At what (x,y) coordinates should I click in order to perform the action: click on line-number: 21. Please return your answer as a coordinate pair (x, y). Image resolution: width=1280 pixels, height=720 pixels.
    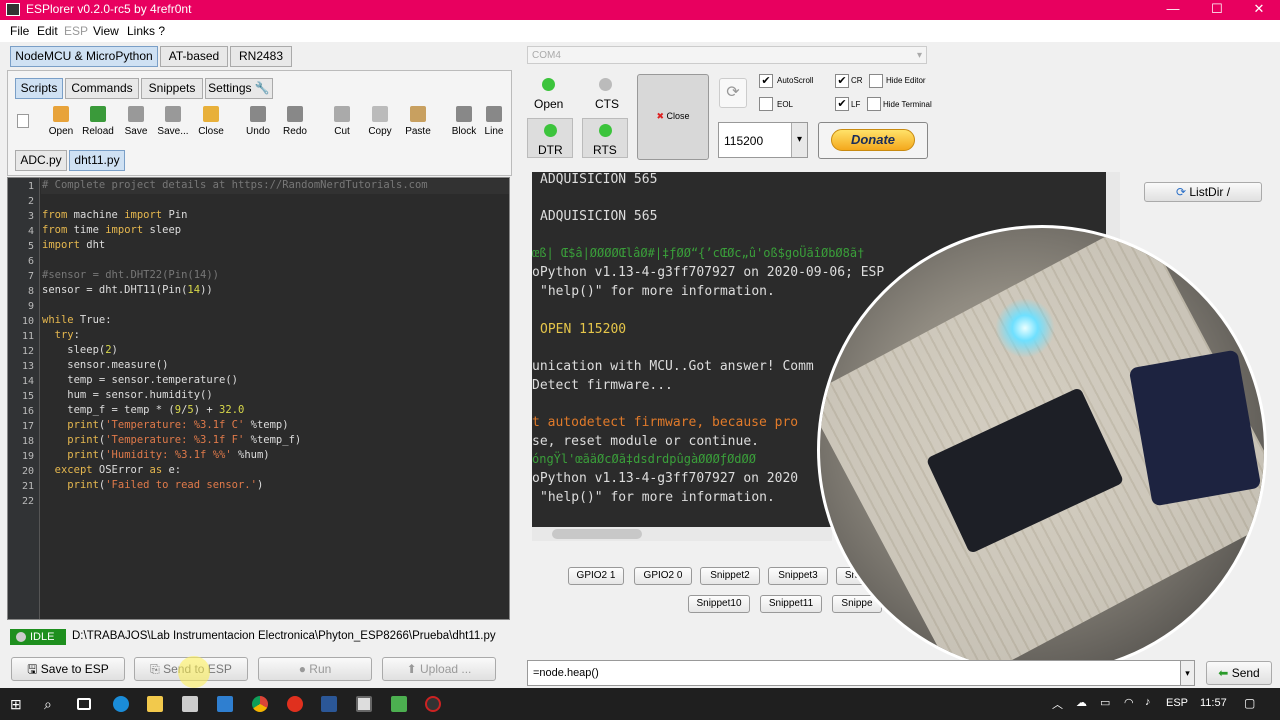
    Looking at the image, I should click on (27, 486).